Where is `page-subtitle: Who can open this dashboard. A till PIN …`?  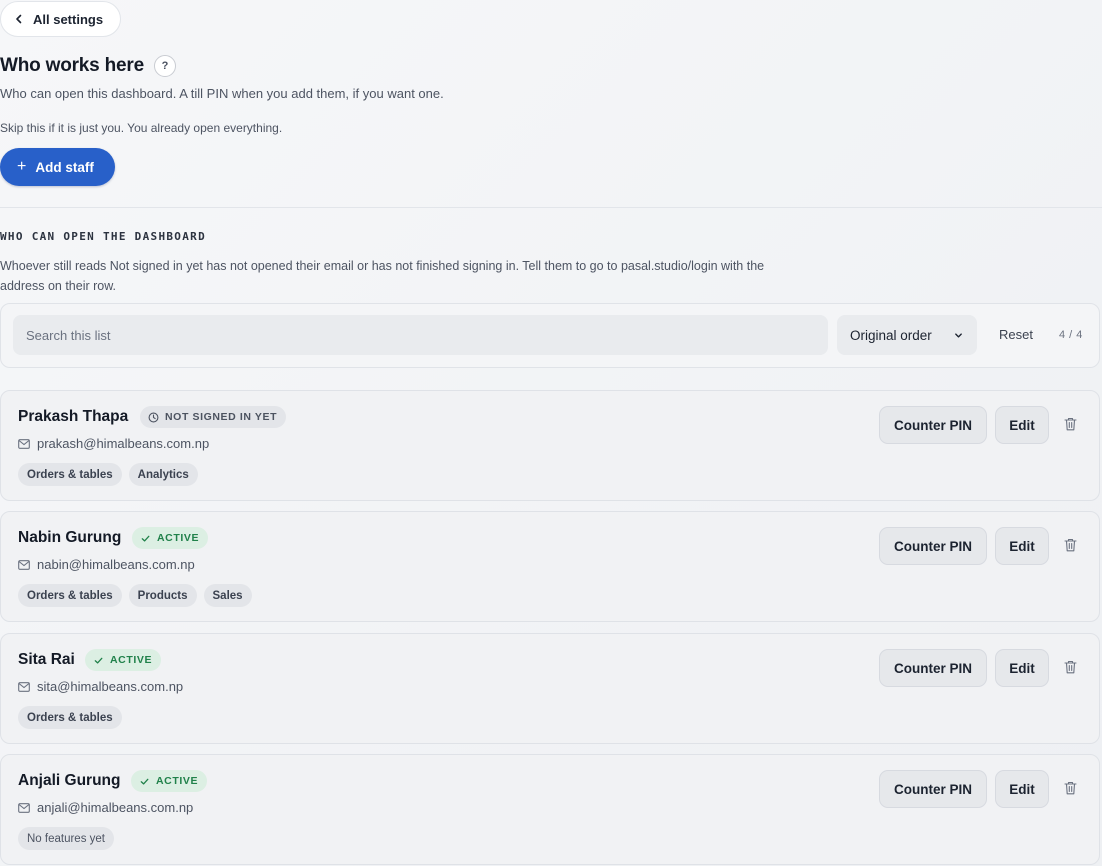 page-subtitle: Who can open this dashboard. A till PIN … is located at coordinates (222, 93).